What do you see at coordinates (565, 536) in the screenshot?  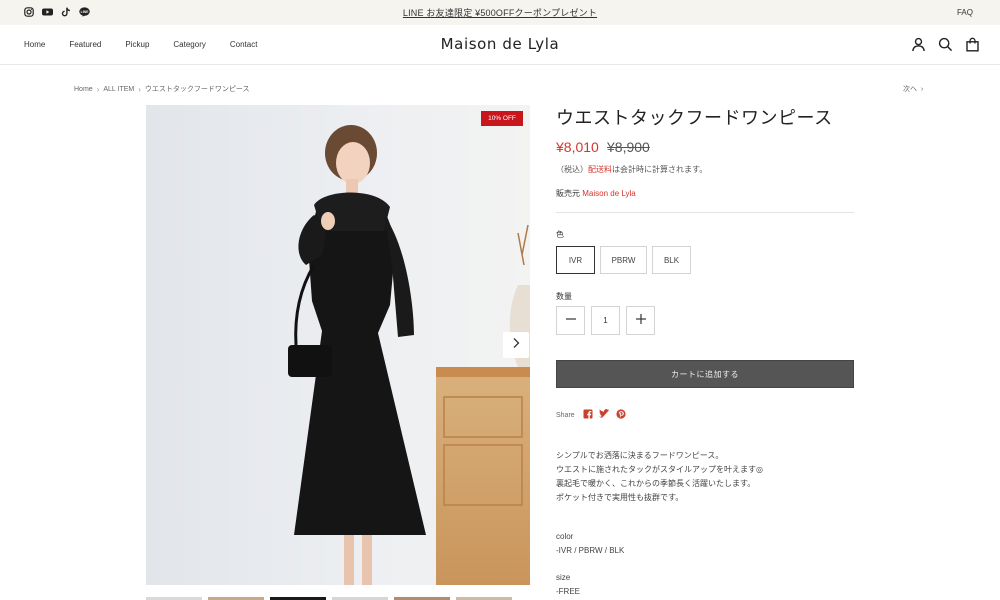 I see `spec-color-label: color` at bounding box center [565, 536].